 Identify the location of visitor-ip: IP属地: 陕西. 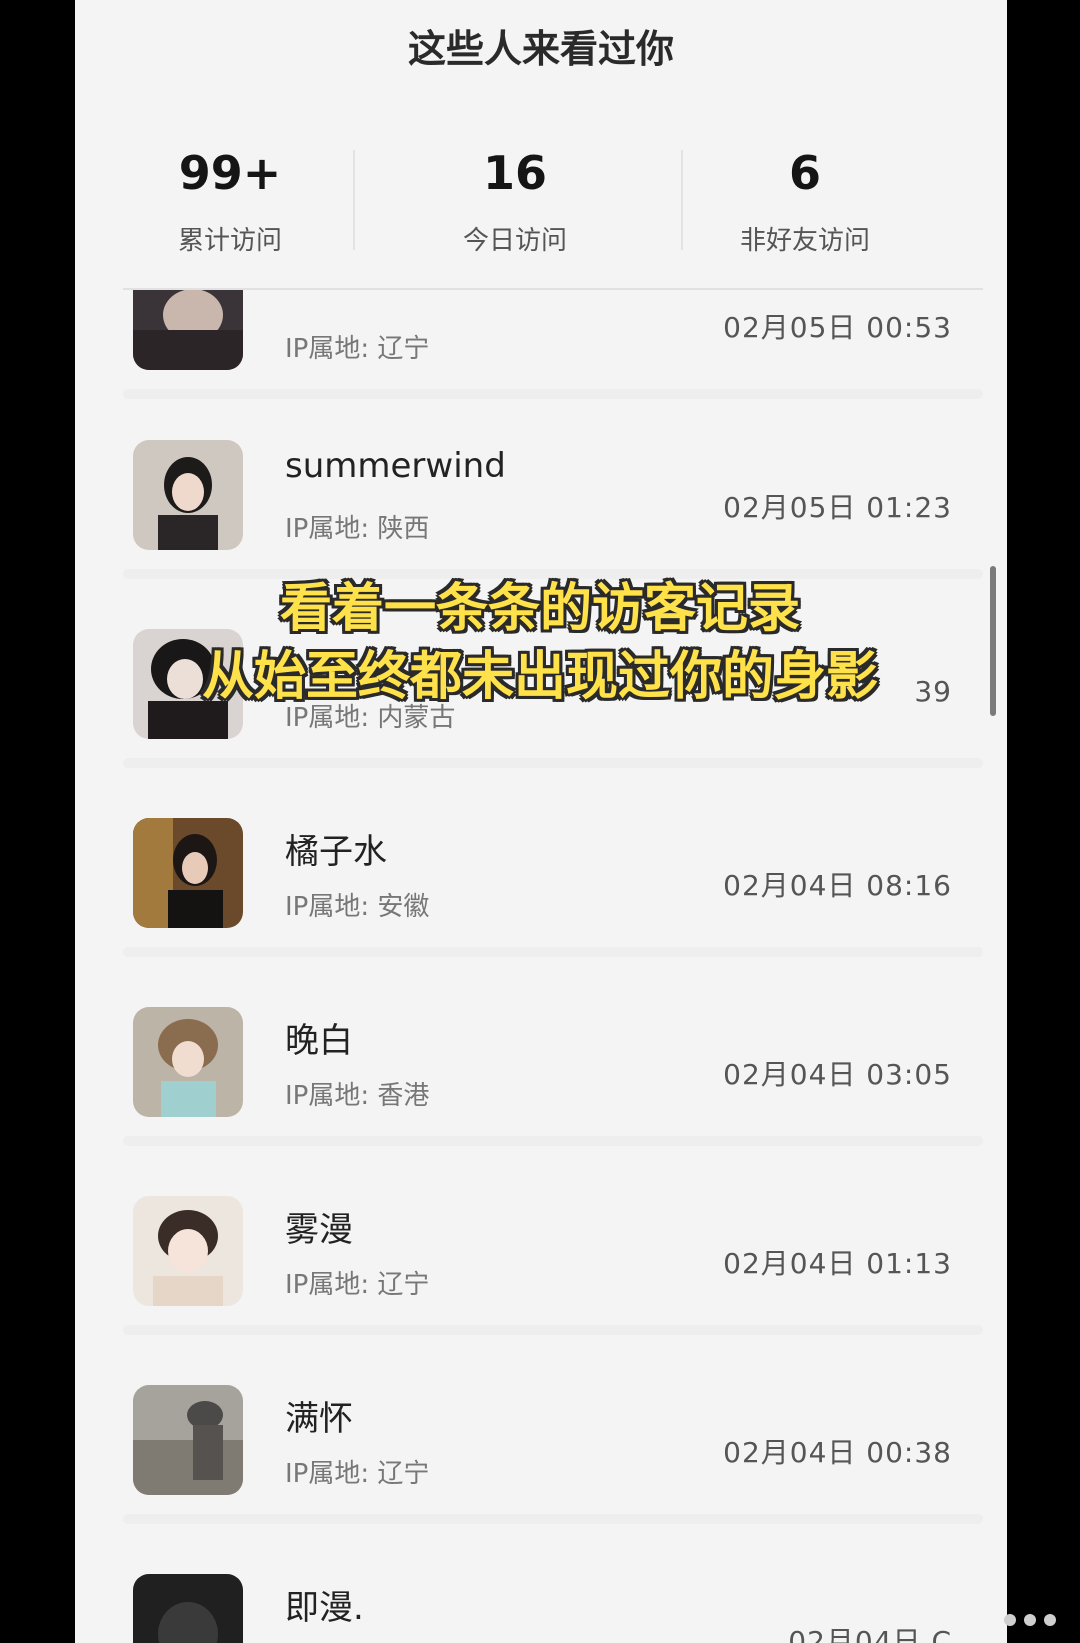
(357, 529).